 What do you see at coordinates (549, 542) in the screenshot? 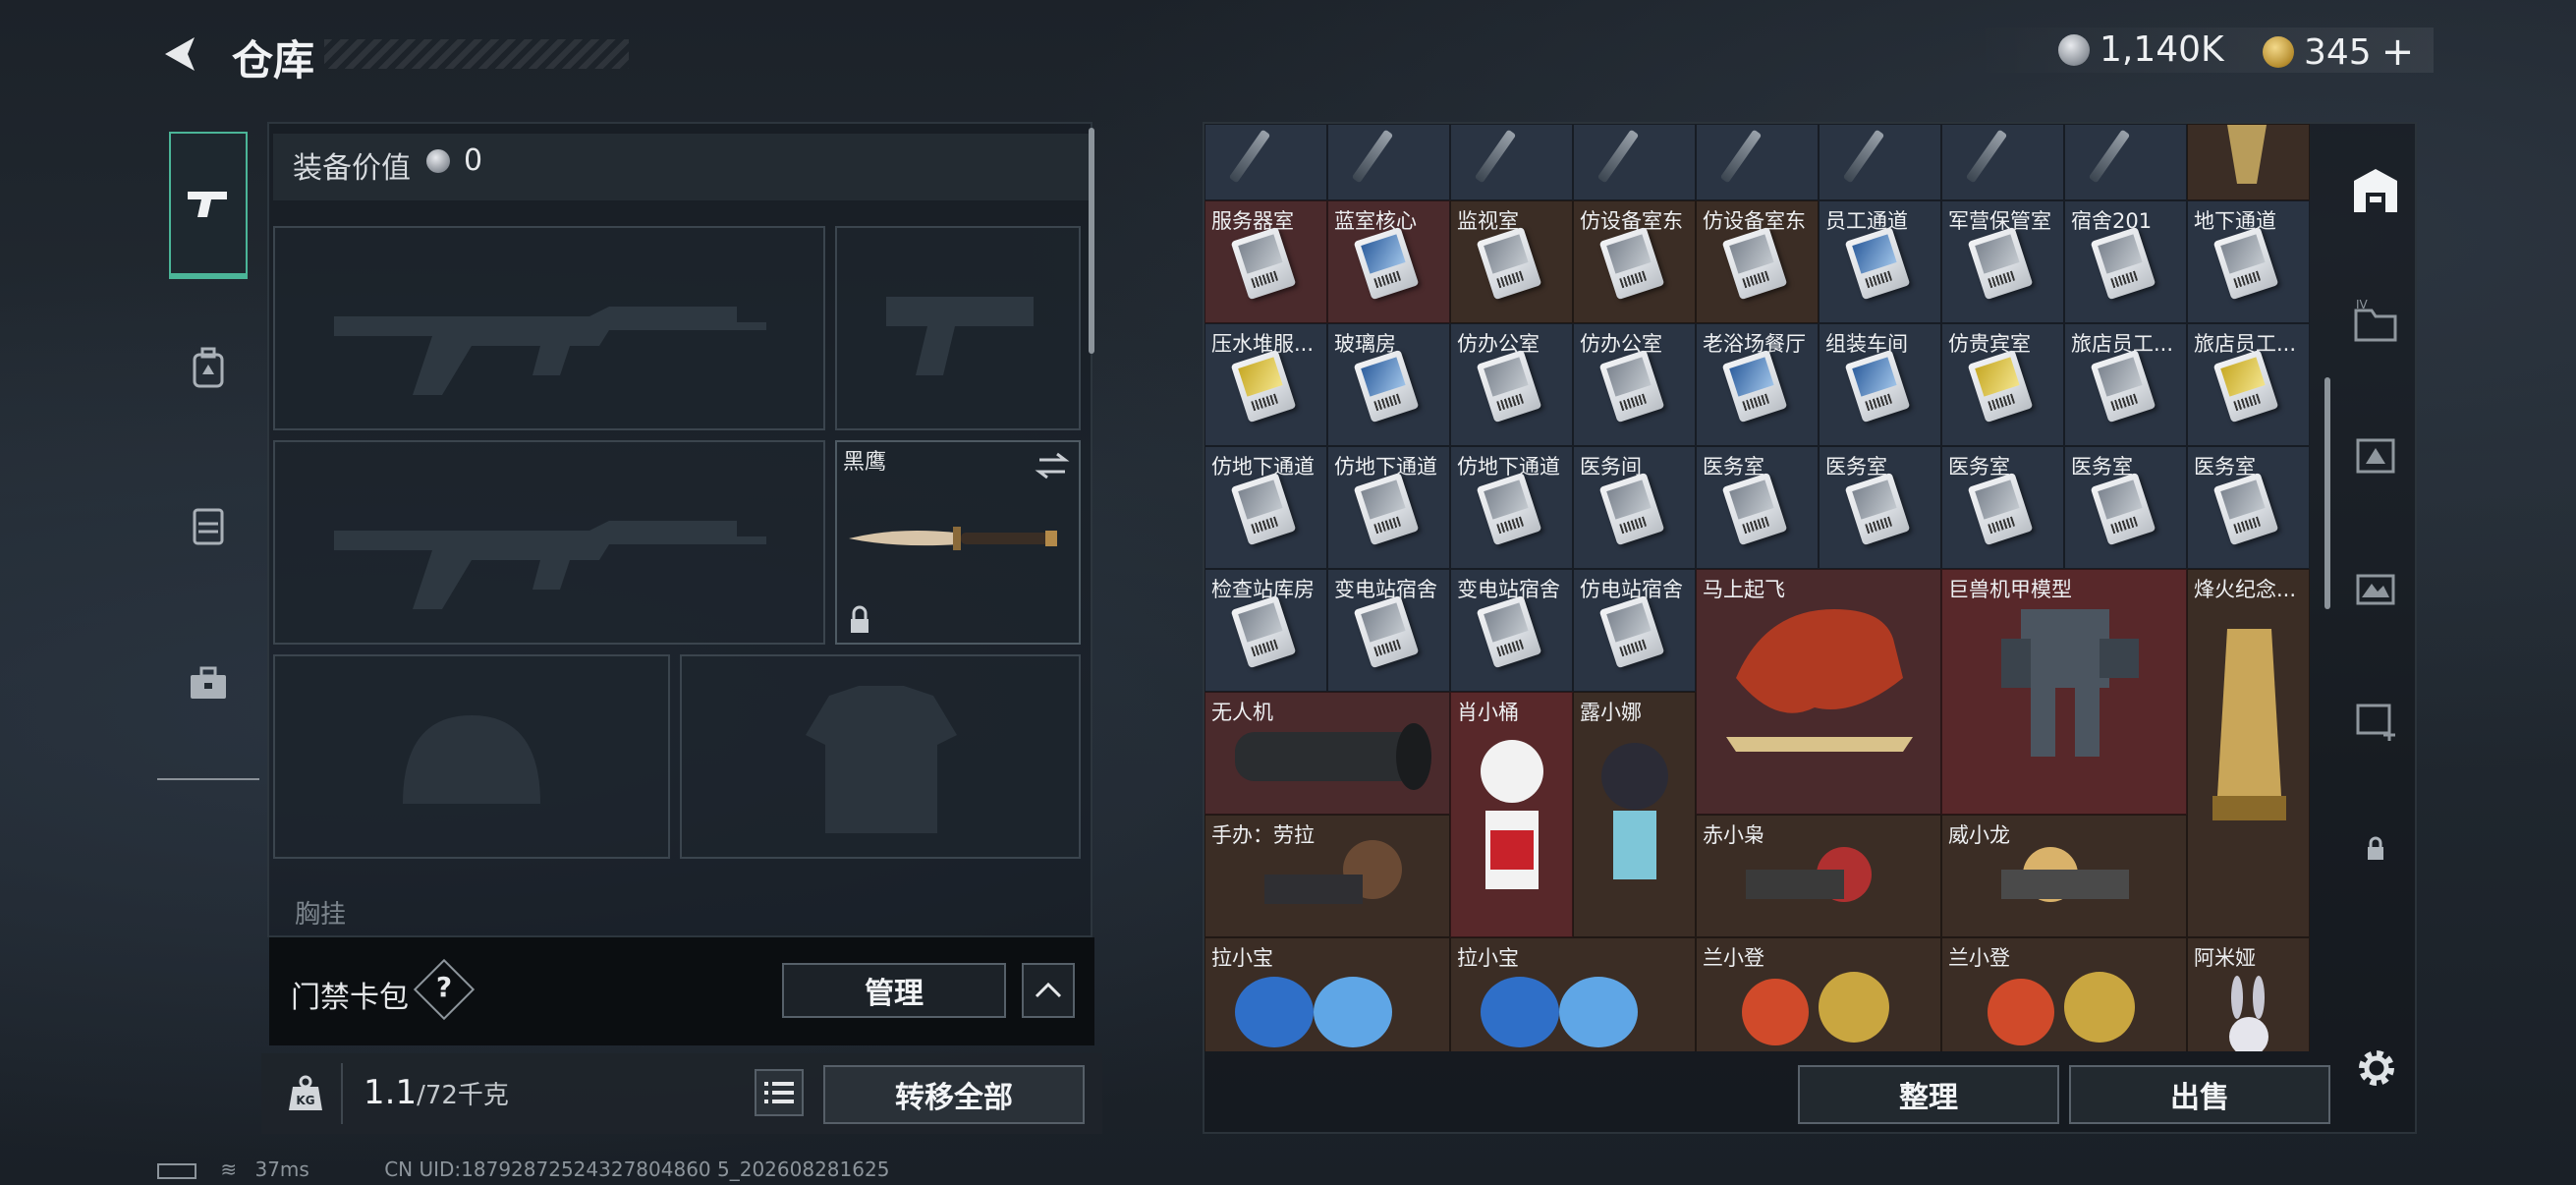
I see `secondary-weapon-slot` at bounding box center [549, 542].